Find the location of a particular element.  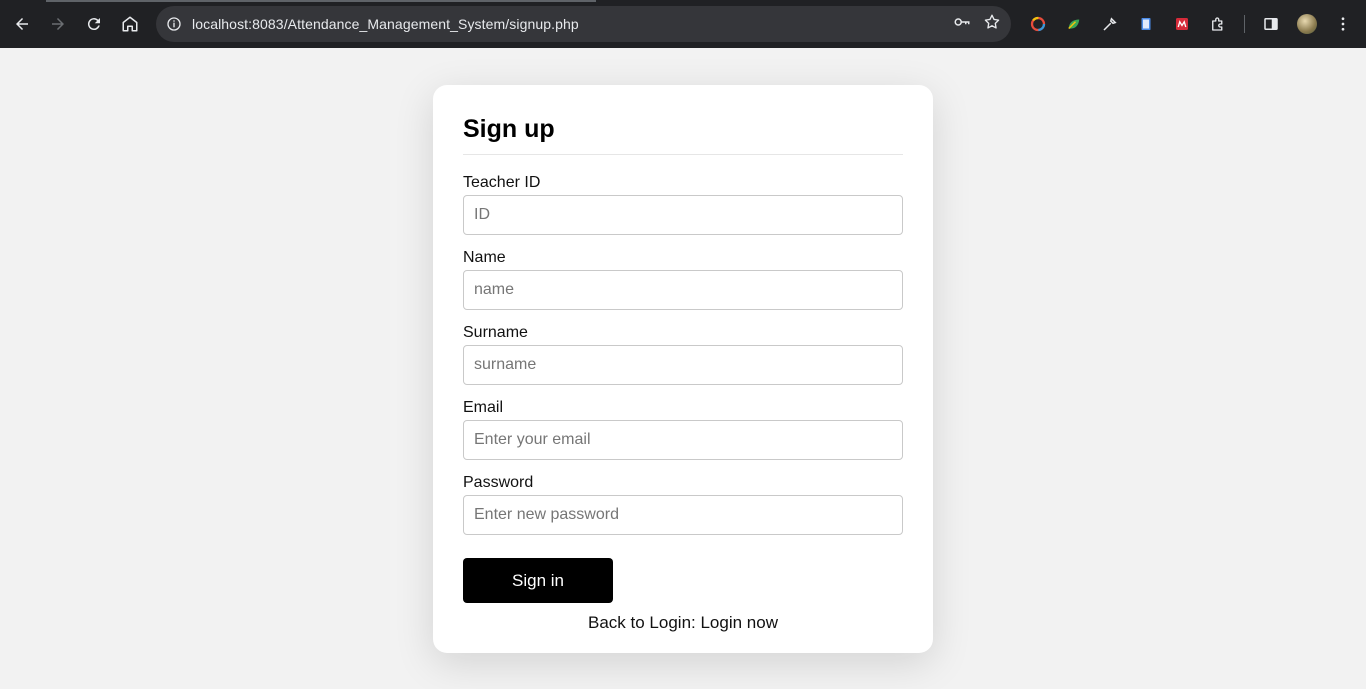

site-info-button is located at coordinates (174, 24).